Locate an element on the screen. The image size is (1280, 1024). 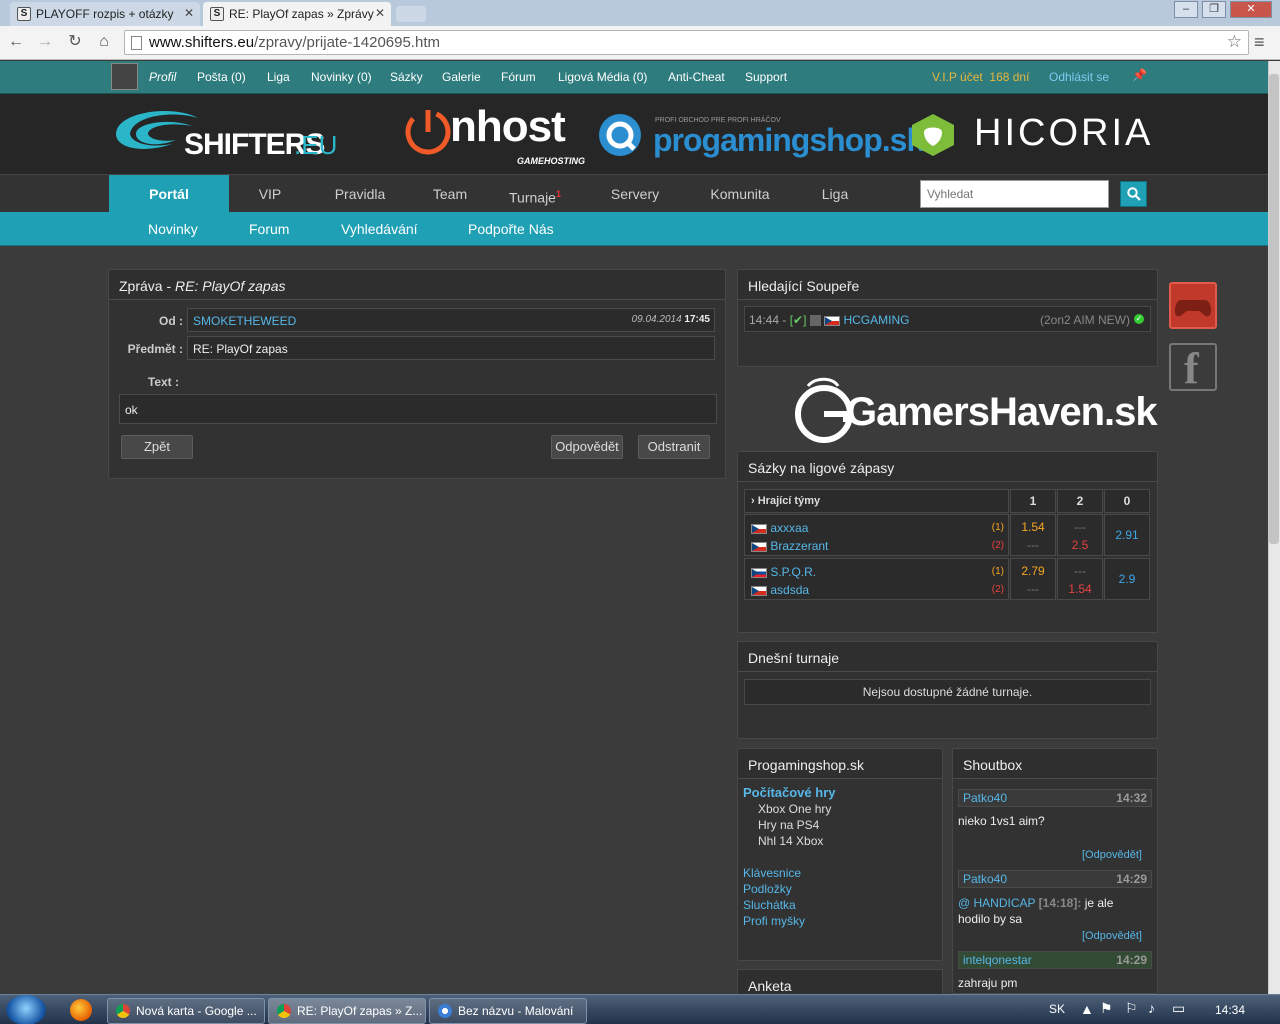
facebook-button: f is located at coordinates (1193, 368).